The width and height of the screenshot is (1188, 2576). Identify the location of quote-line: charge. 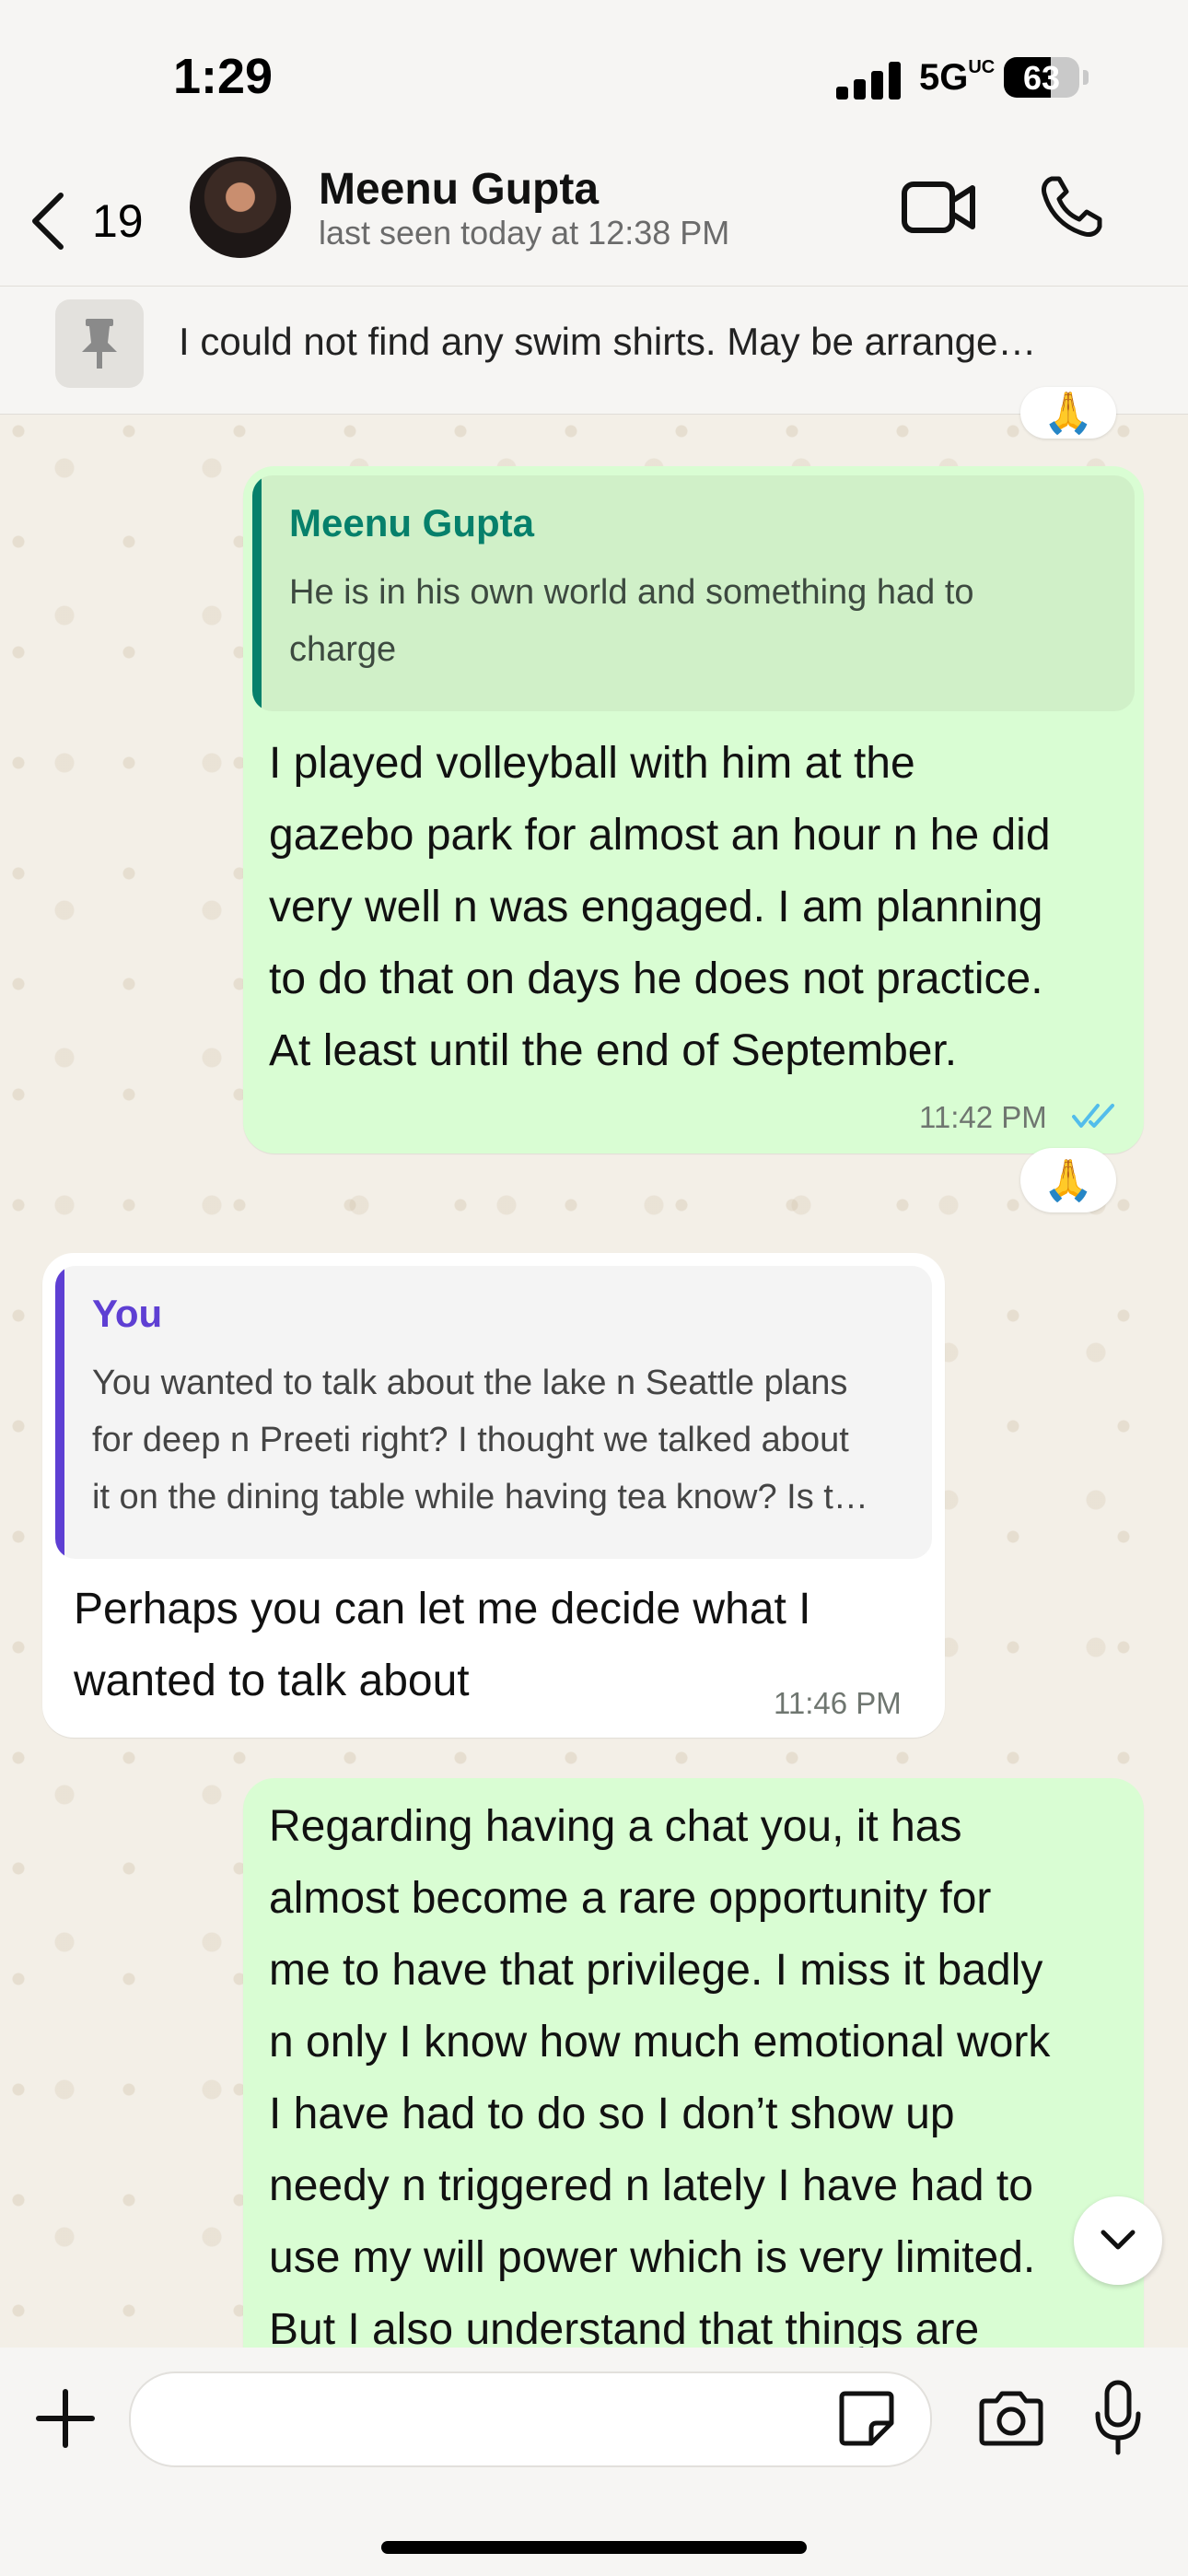
(343, 649).